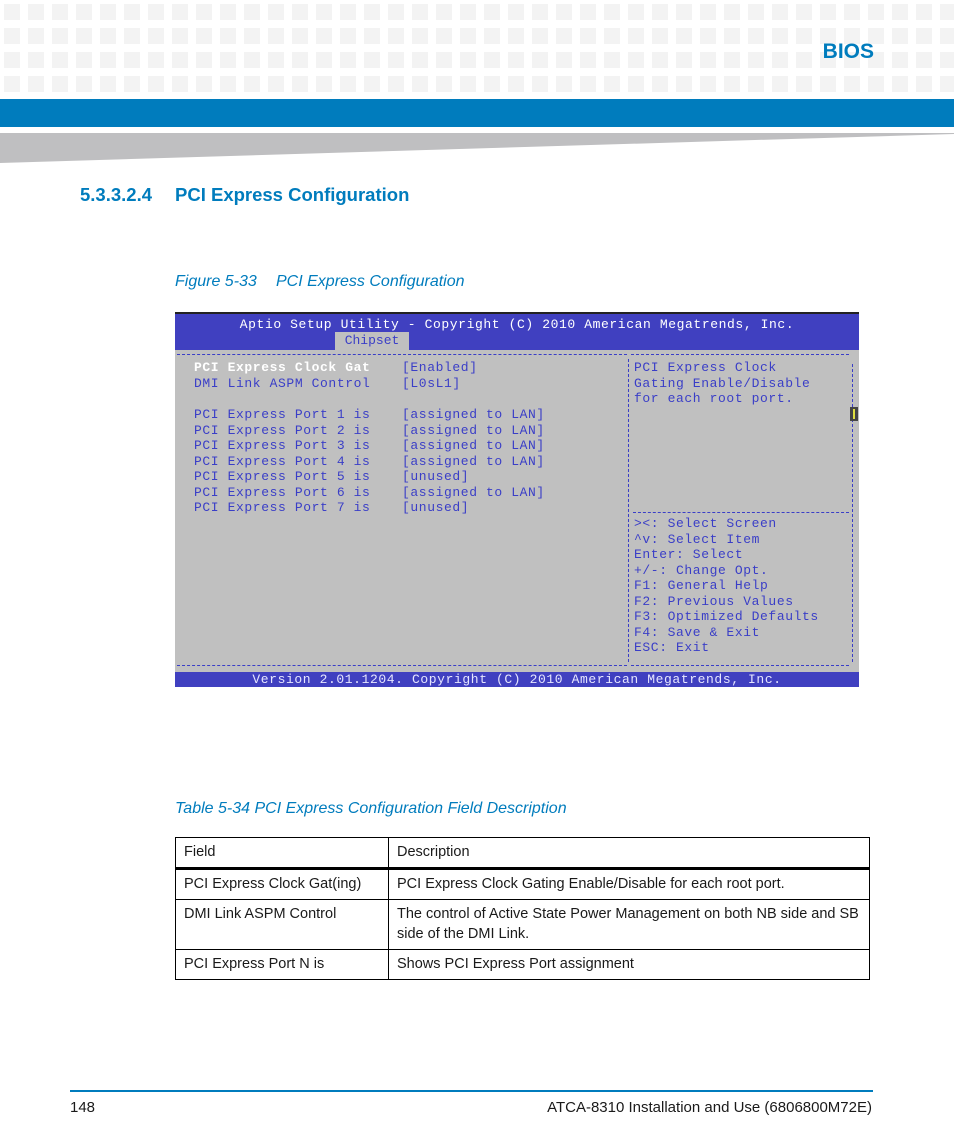  What do you see at coordinates (628, 510) in the screenshot?
I see `frame-middle-divider` at bounding box center [628, 510].